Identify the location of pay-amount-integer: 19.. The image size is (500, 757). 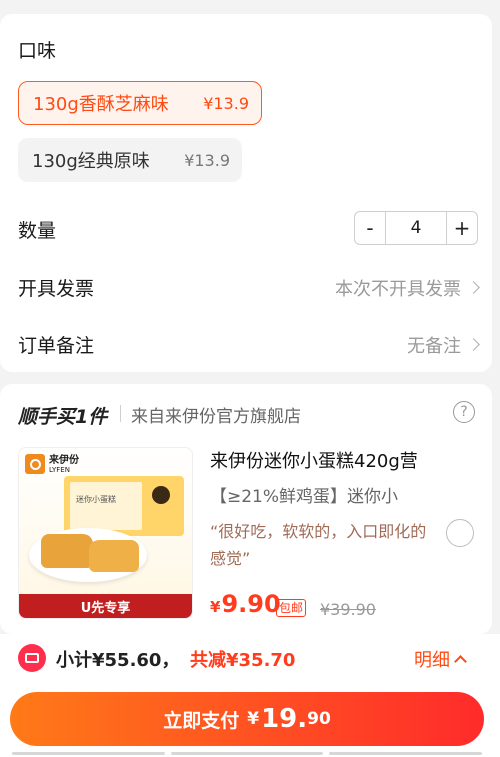
(284, 719).